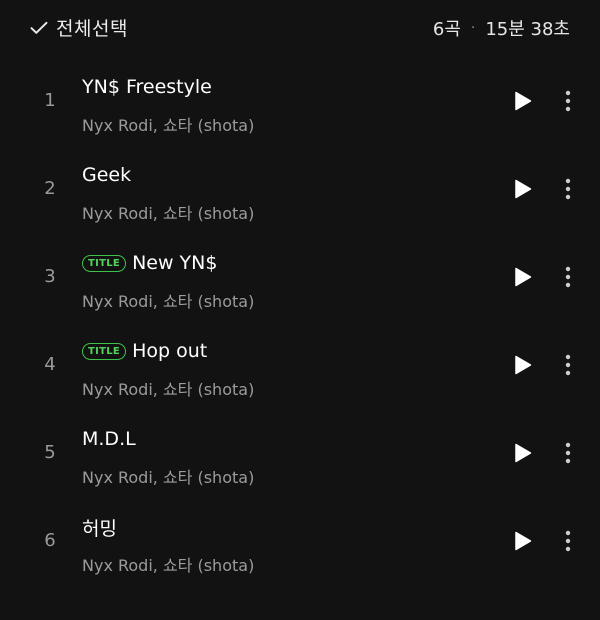 Image resolution: width=600 pixels, height=620 pixels. I want to click on select-all-button: 전체선택, so click(79, 27).